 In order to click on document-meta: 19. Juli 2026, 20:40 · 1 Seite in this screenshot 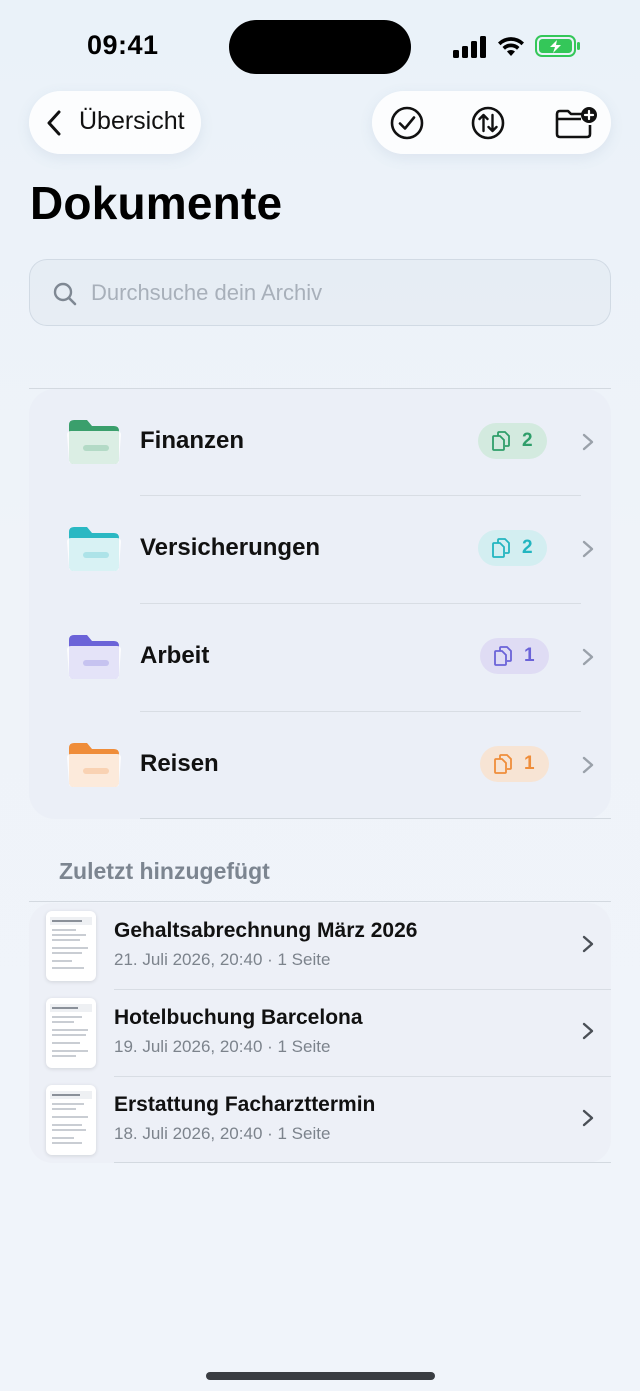, I will do `click(222, 1046)`.